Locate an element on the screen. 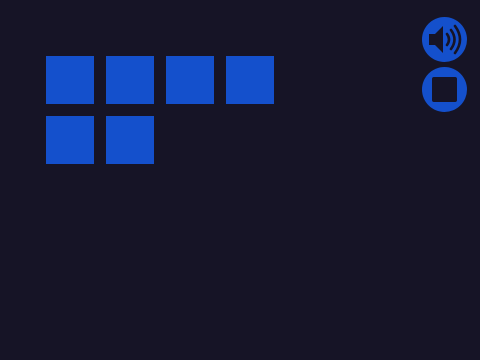 The height and width of the screenshot is (360, 480). sound-toggle-button is located at coordinates (444, 39).